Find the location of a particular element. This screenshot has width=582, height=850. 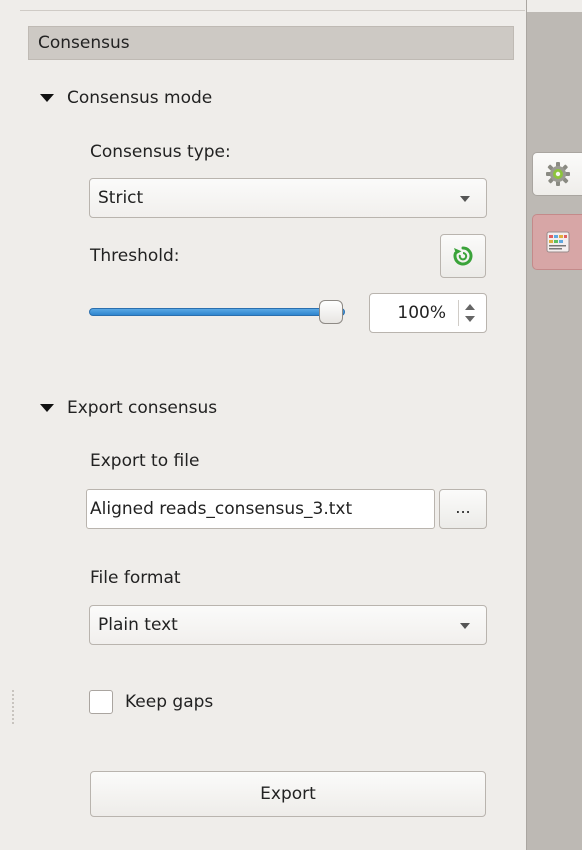

export-to-file-label: Export to file is located at coordinates (145, 461).